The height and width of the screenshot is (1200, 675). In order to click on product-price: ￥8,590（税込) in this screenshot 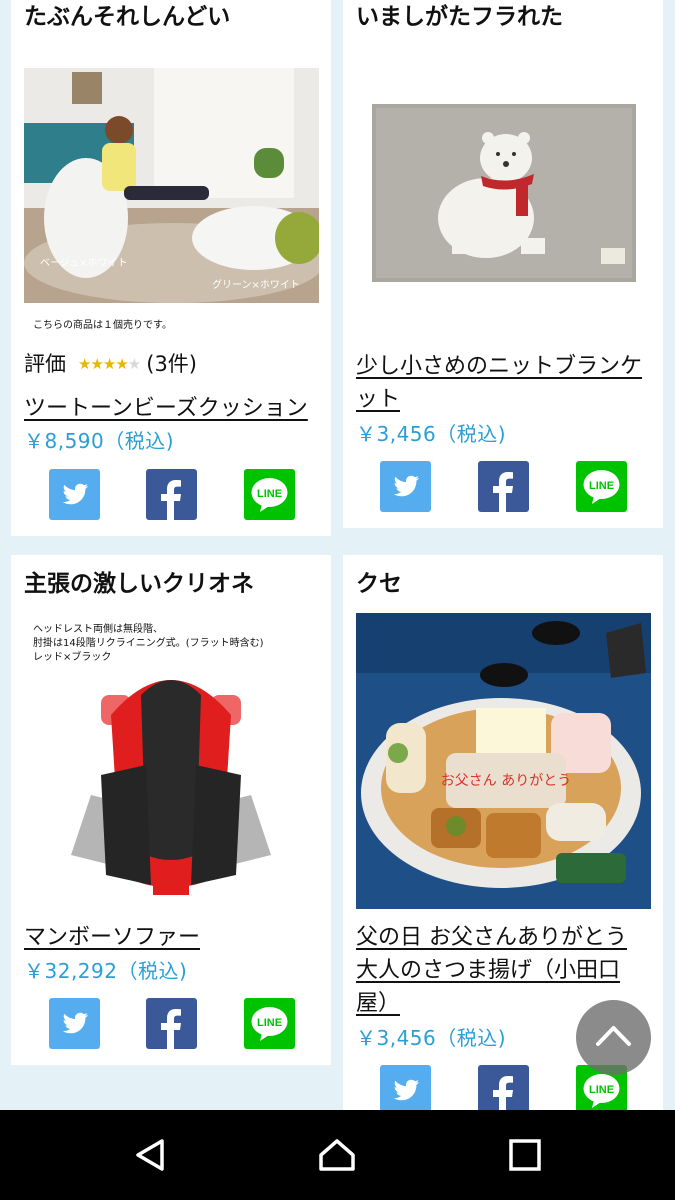, I will do `click(99, 441)`.